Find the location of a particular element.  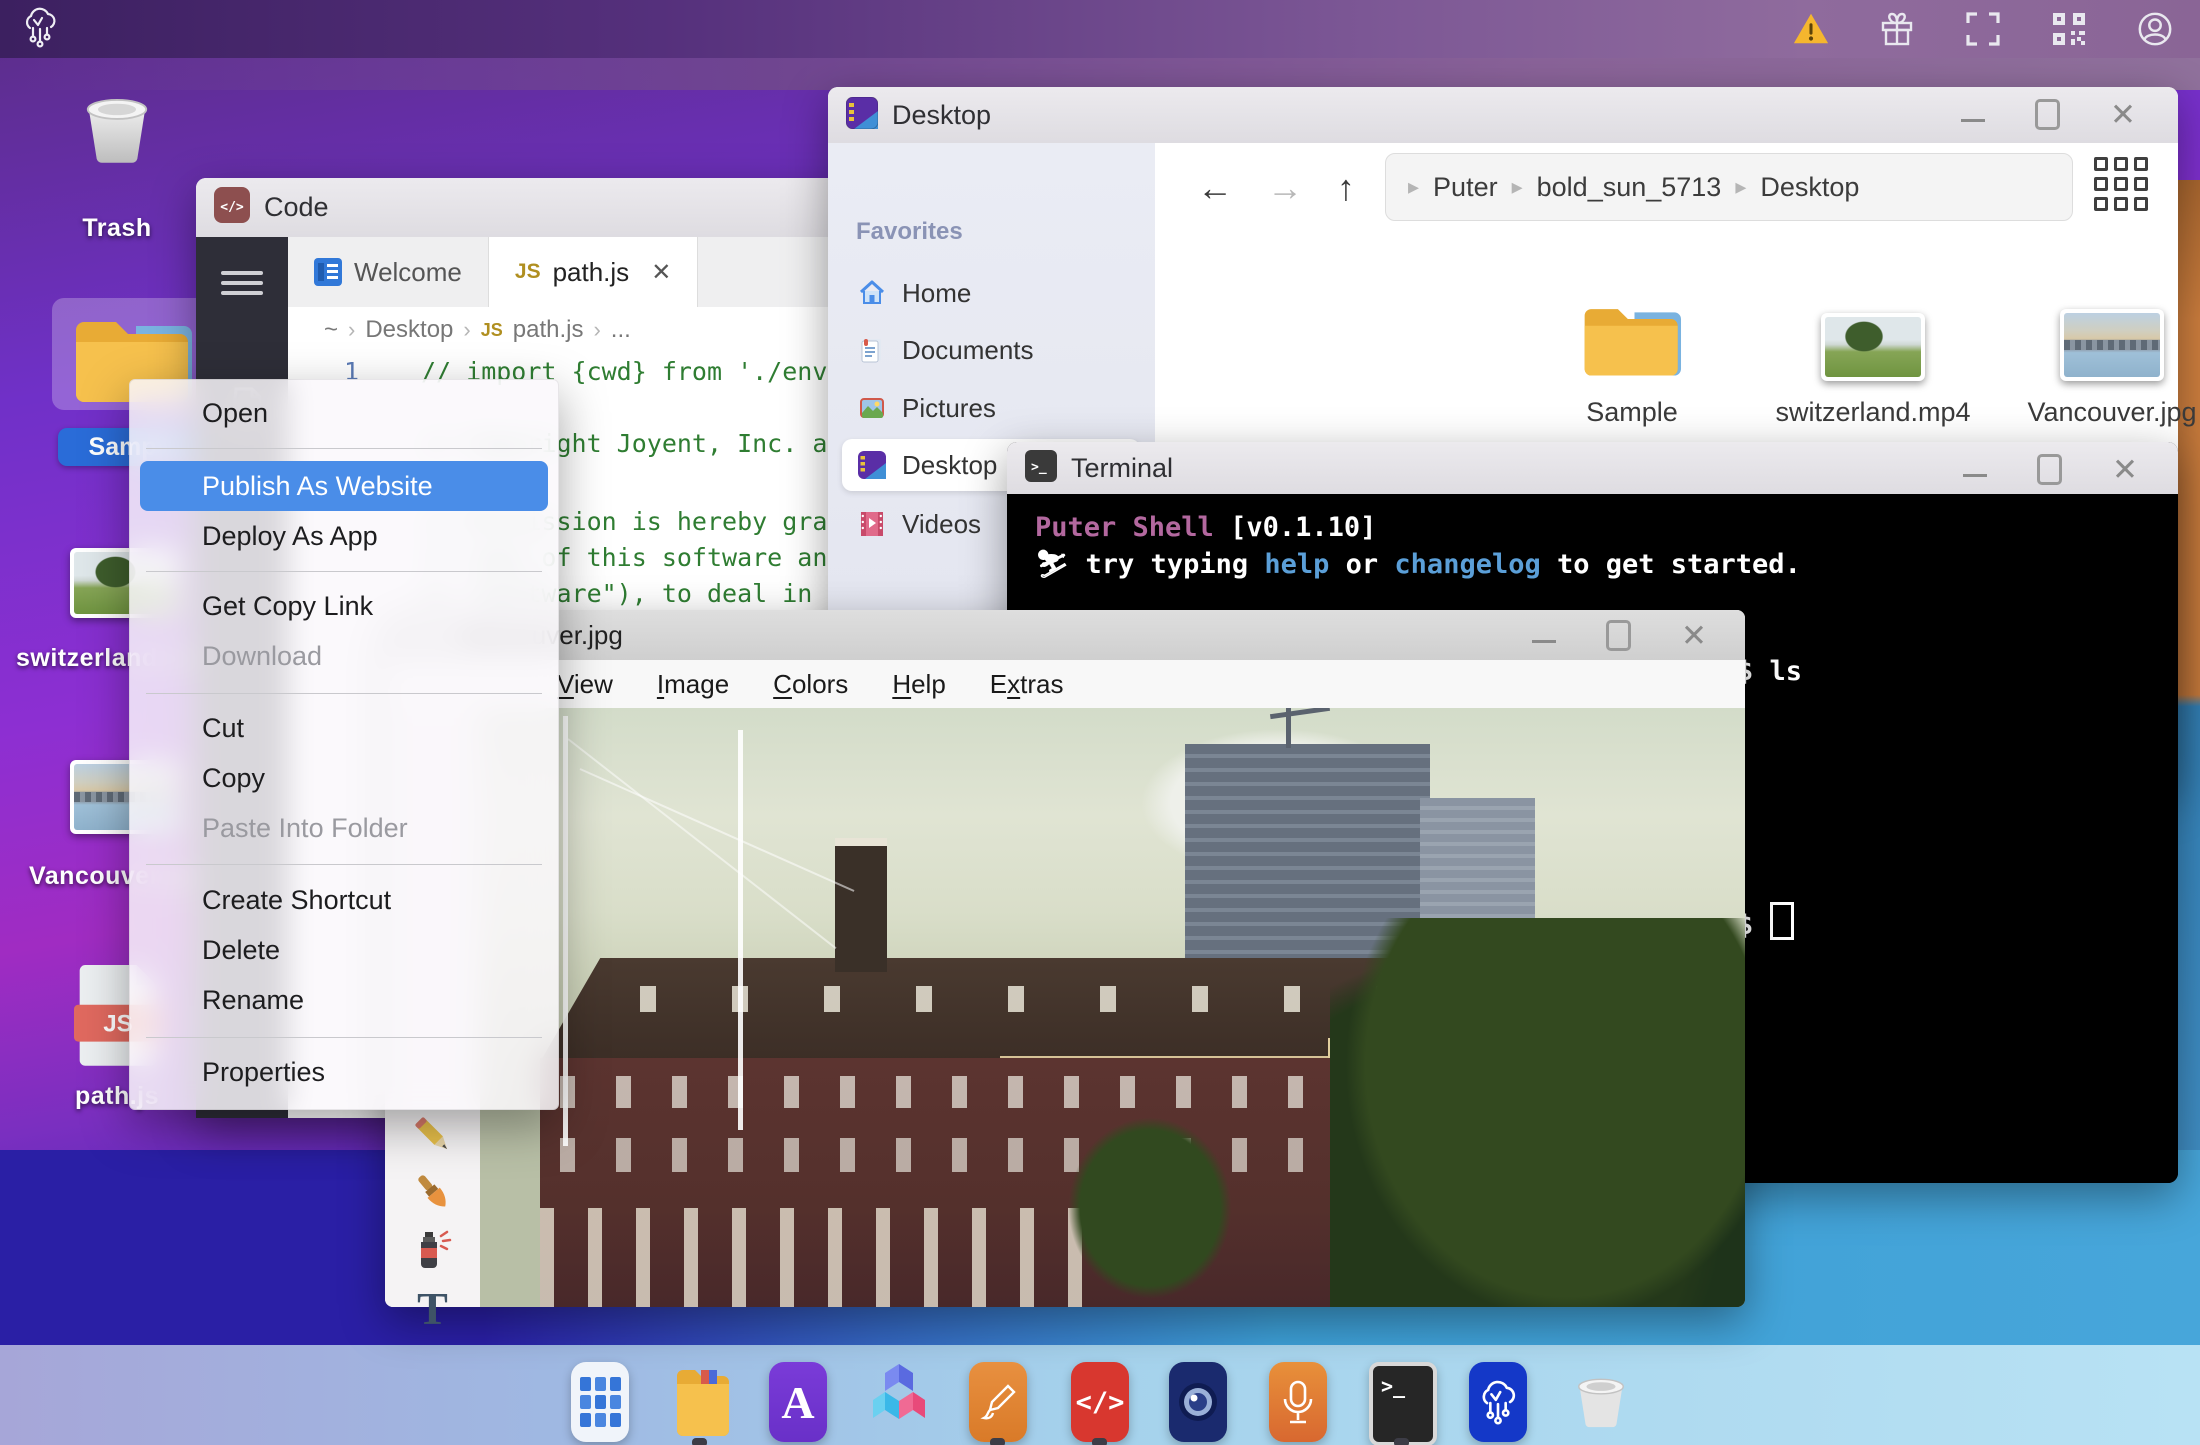

breadcrumb-user: bold_sun_5713 is located at coordinates (1629, 187).